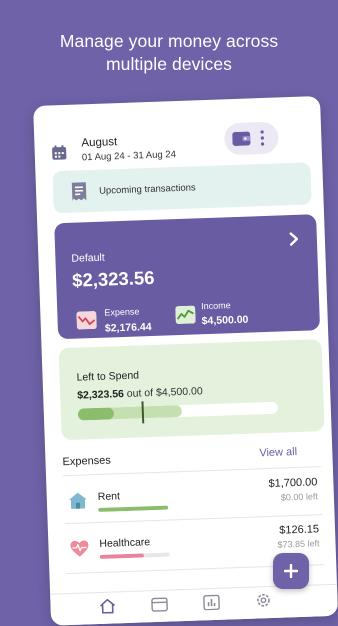 This screenshot has width=338, height=626. What do you see at coordinates (147, 189) in the screenshot?
I see `upcoming-transactions-label: Upcoming transactions` at bounding box center [147, 189].